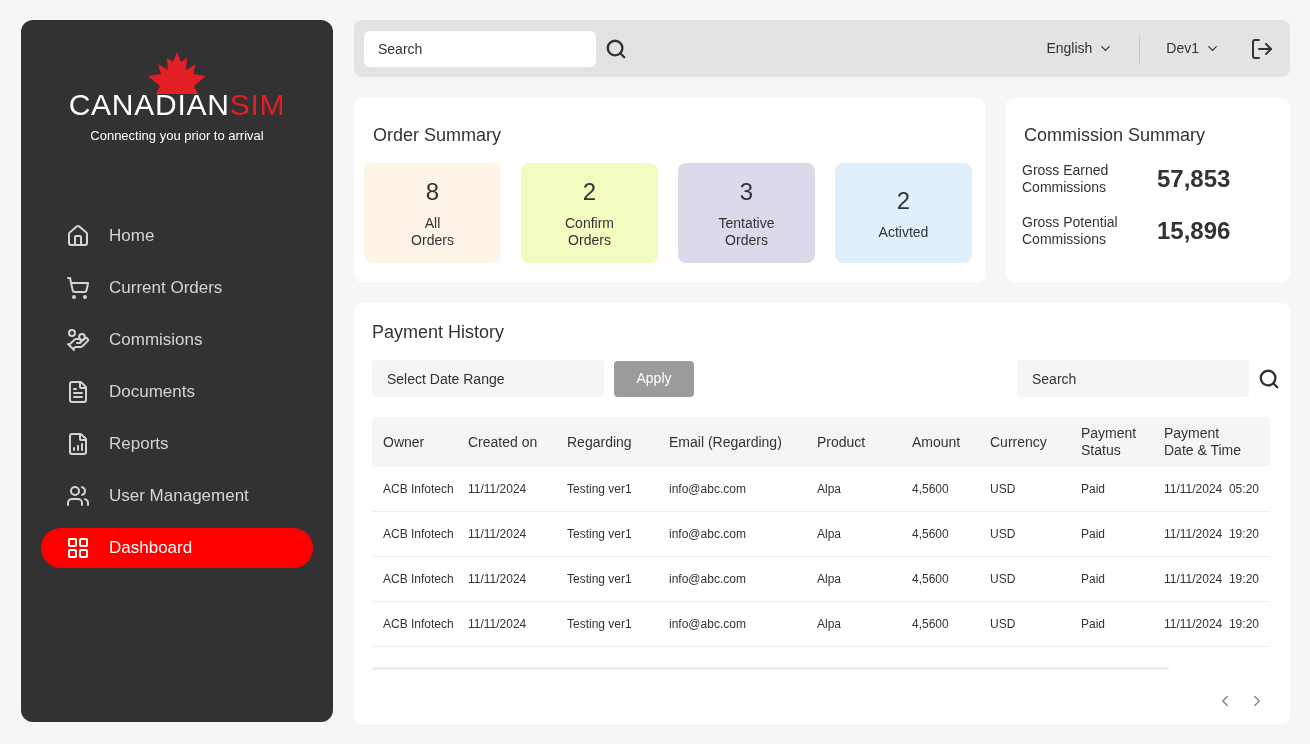 Image resolution: width=1310 pixels, height=744 pixels. What do you see at coordinates (937, 442) in the screenshot?
I see `column-header: Amount` at bounding box center [937, 442].